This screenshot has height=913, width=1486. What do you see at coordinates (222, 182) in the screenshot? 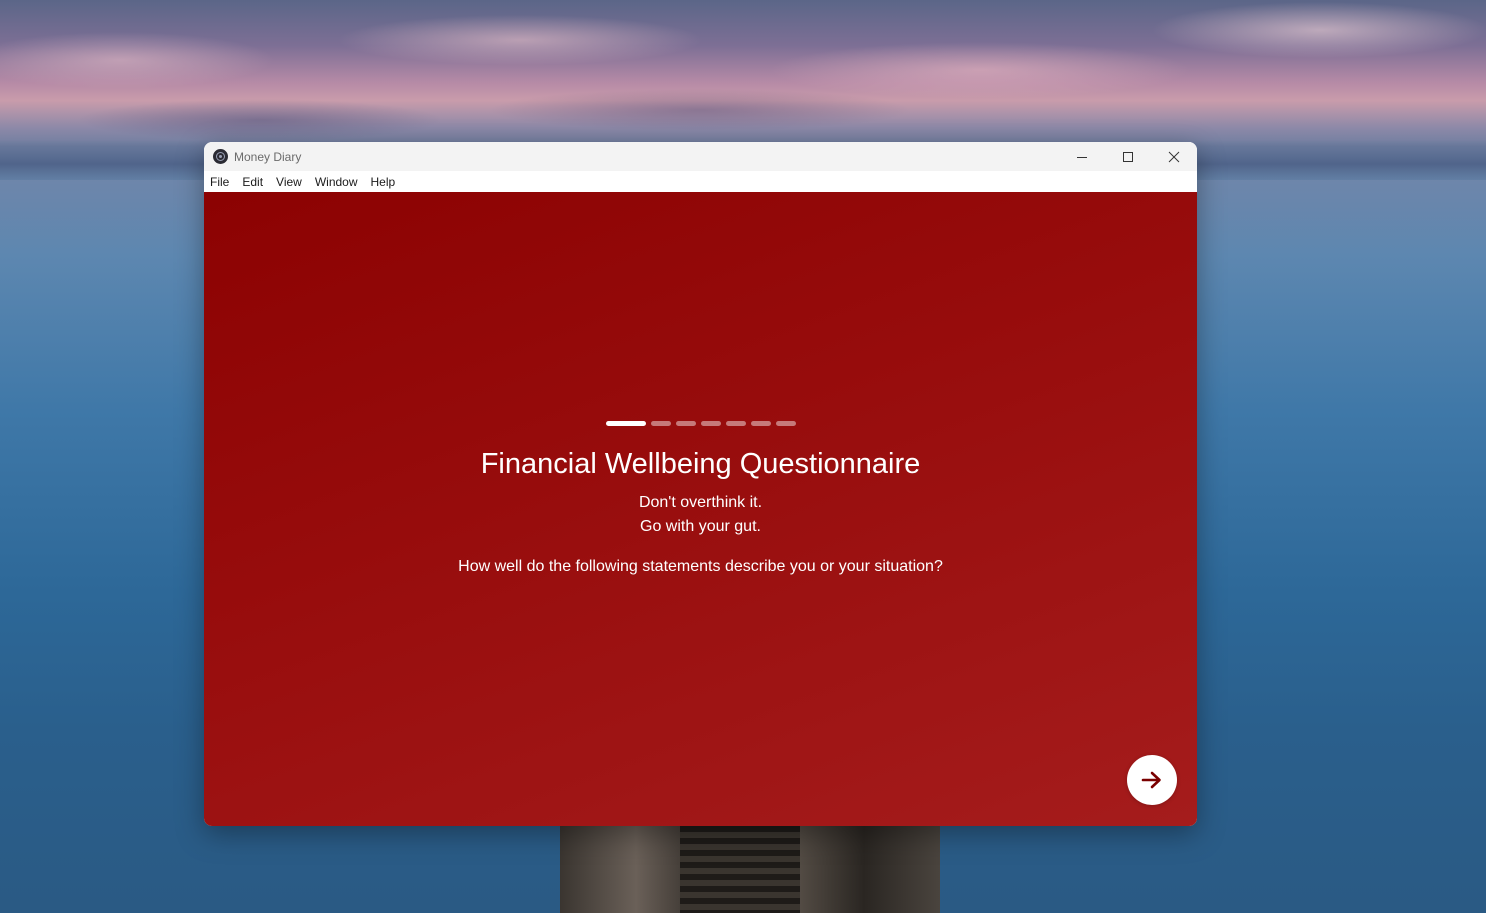
I see `menu-file: File` at bounding box center [222, 182].